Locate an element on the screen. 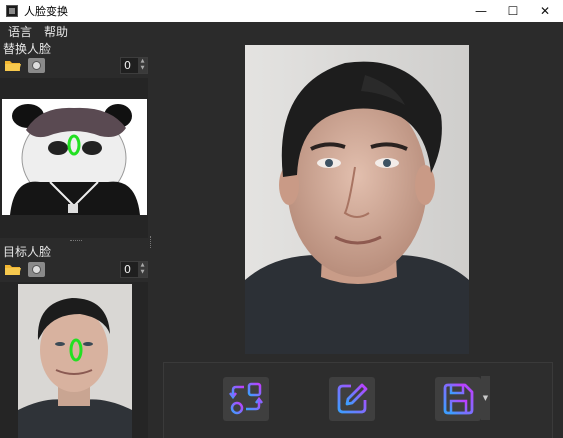  edit-button is located at coordinates (352, 399).